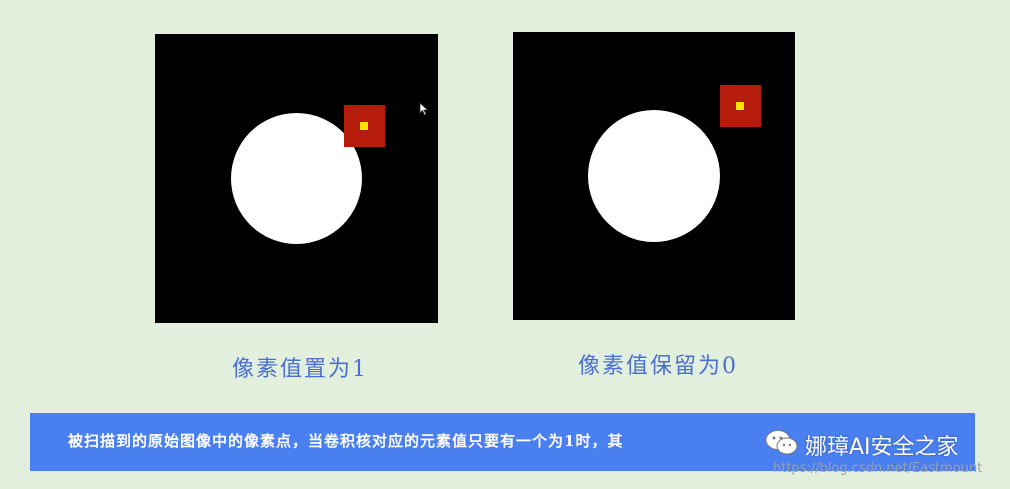  Describe the element at coordinates (781, 442) in the screenshot. I see `wechat-icon` at that location.